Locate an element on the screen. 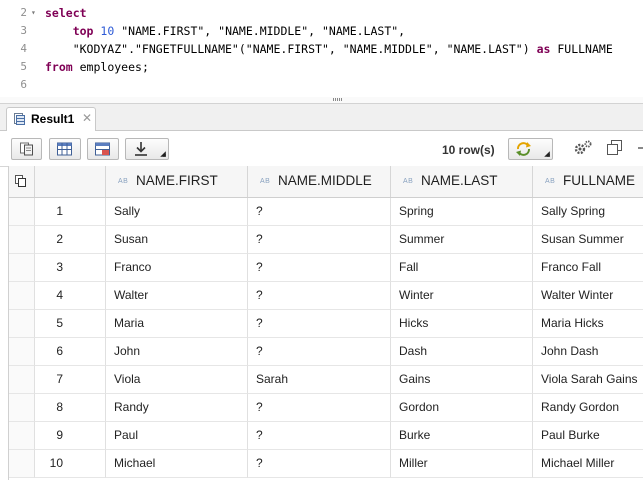 This screenshot has height=480, width=643. cell-last: Fall is located at coordinates (462, 268).